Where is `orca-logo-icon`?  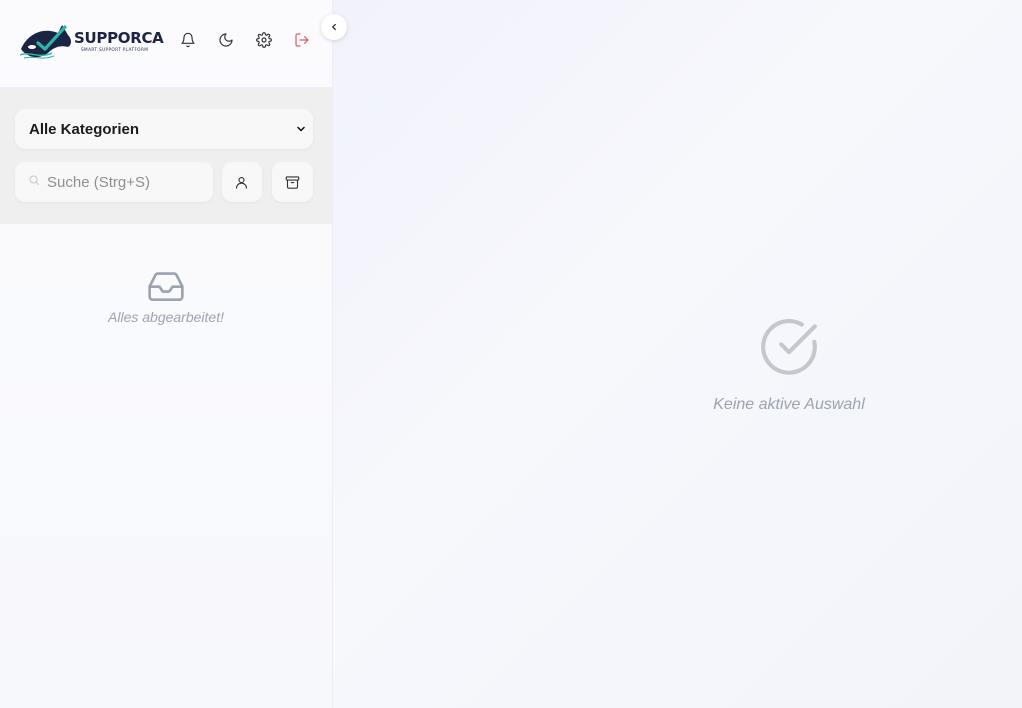
orca-logo-icon is located at coordinates (45, 41).